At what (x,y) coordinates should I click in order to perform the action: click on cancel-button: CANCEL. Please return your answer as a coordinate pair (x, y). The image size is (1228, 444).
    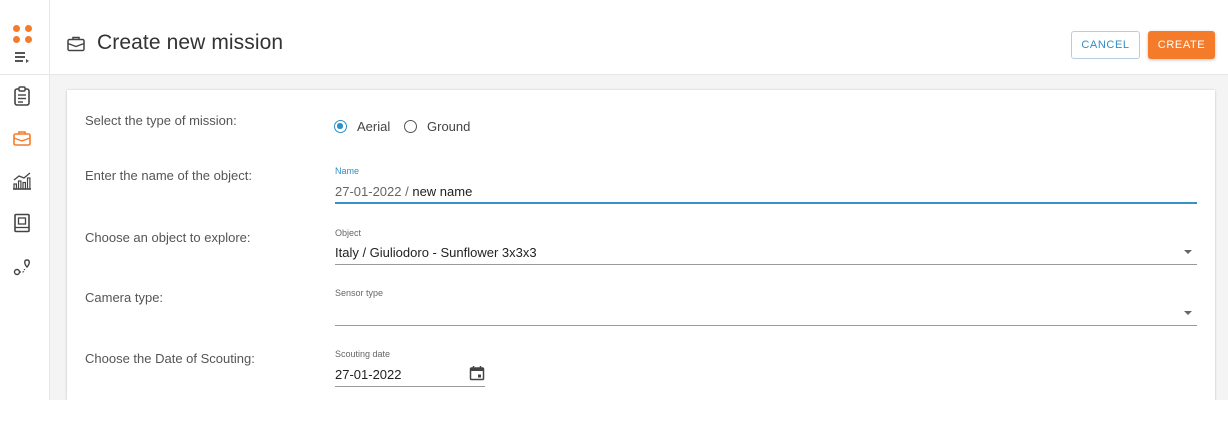
    Looking at the image, I should click on (1105, 45).